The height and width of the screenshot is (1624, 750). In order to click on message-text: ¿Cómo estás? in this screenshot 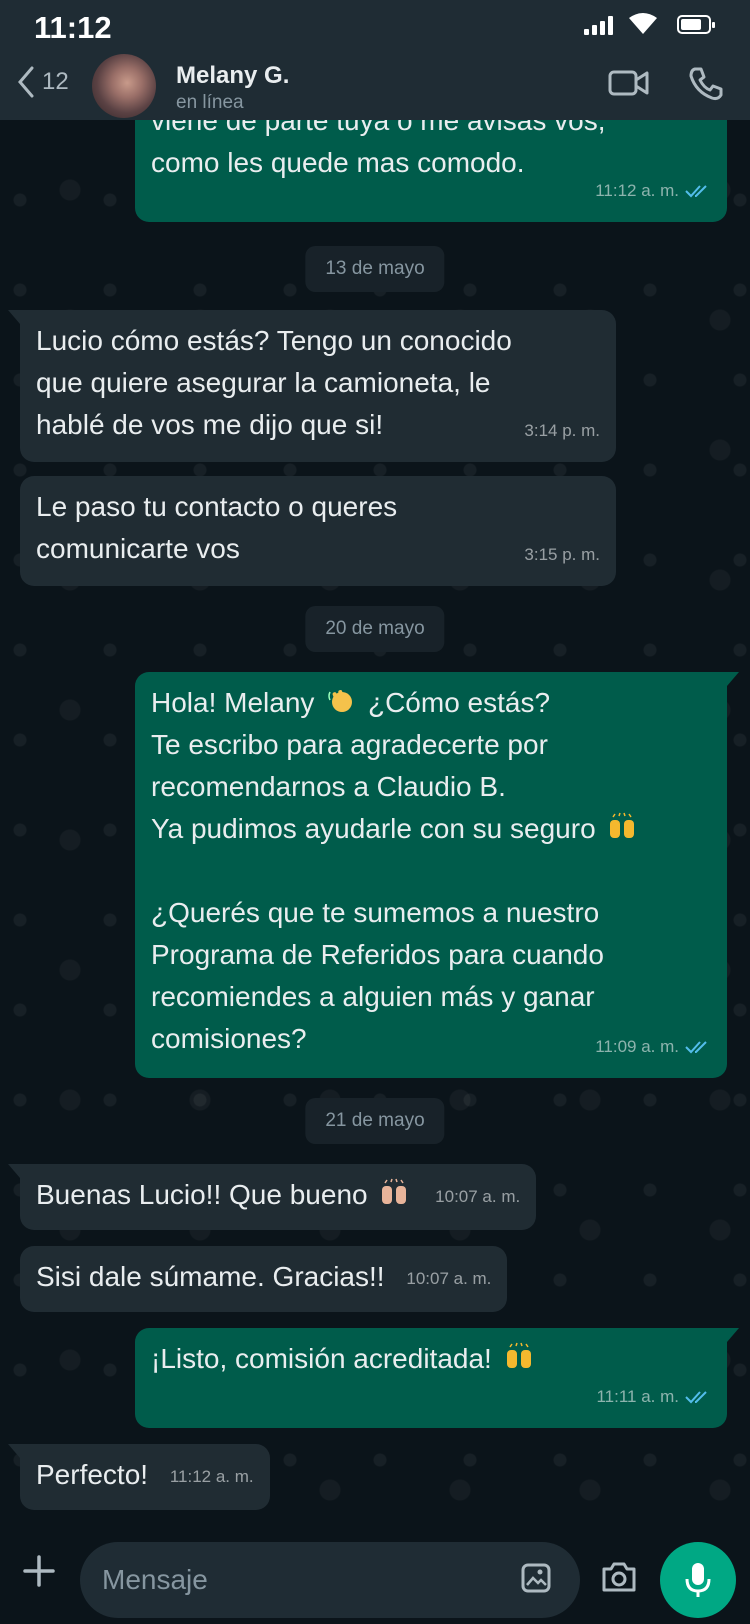, I will do `click(459, 702)`.